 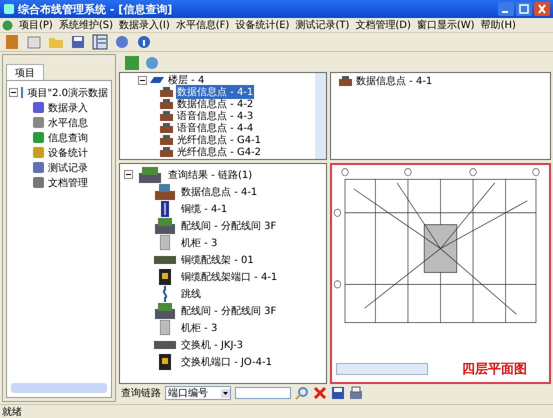 What do you see at coordinates (322, 25) in the screenshot?
I see `menu-item: 测试记录(T)` at bounding box center [322, 25].